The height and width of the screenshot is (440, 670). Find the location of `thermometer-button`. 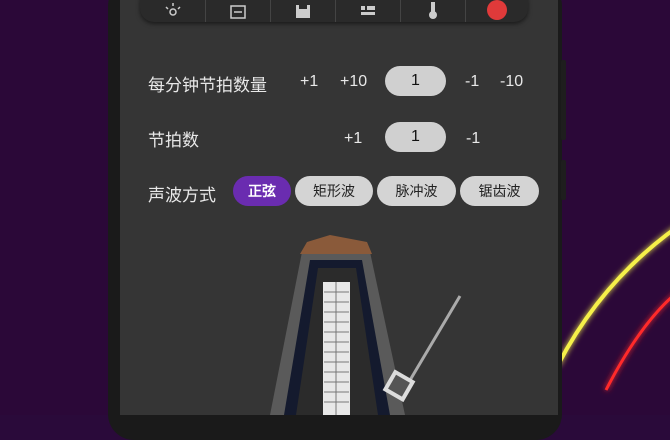

thermometer-button is located at coordinates (433, 11).